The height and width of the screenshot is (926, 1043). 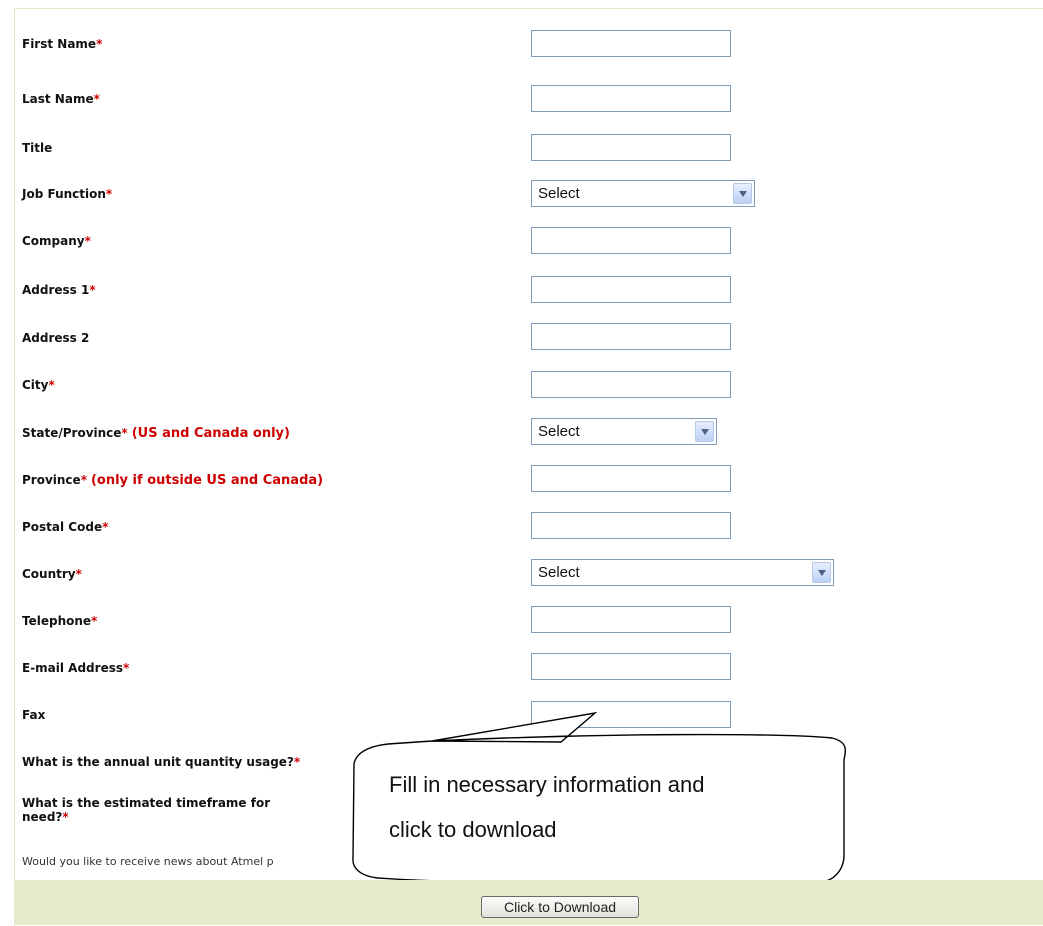 What do you see at coordinates (59, 290) in the screenshot?
I see `label-address-1: Address 1*` at bounding box center [59, 290].